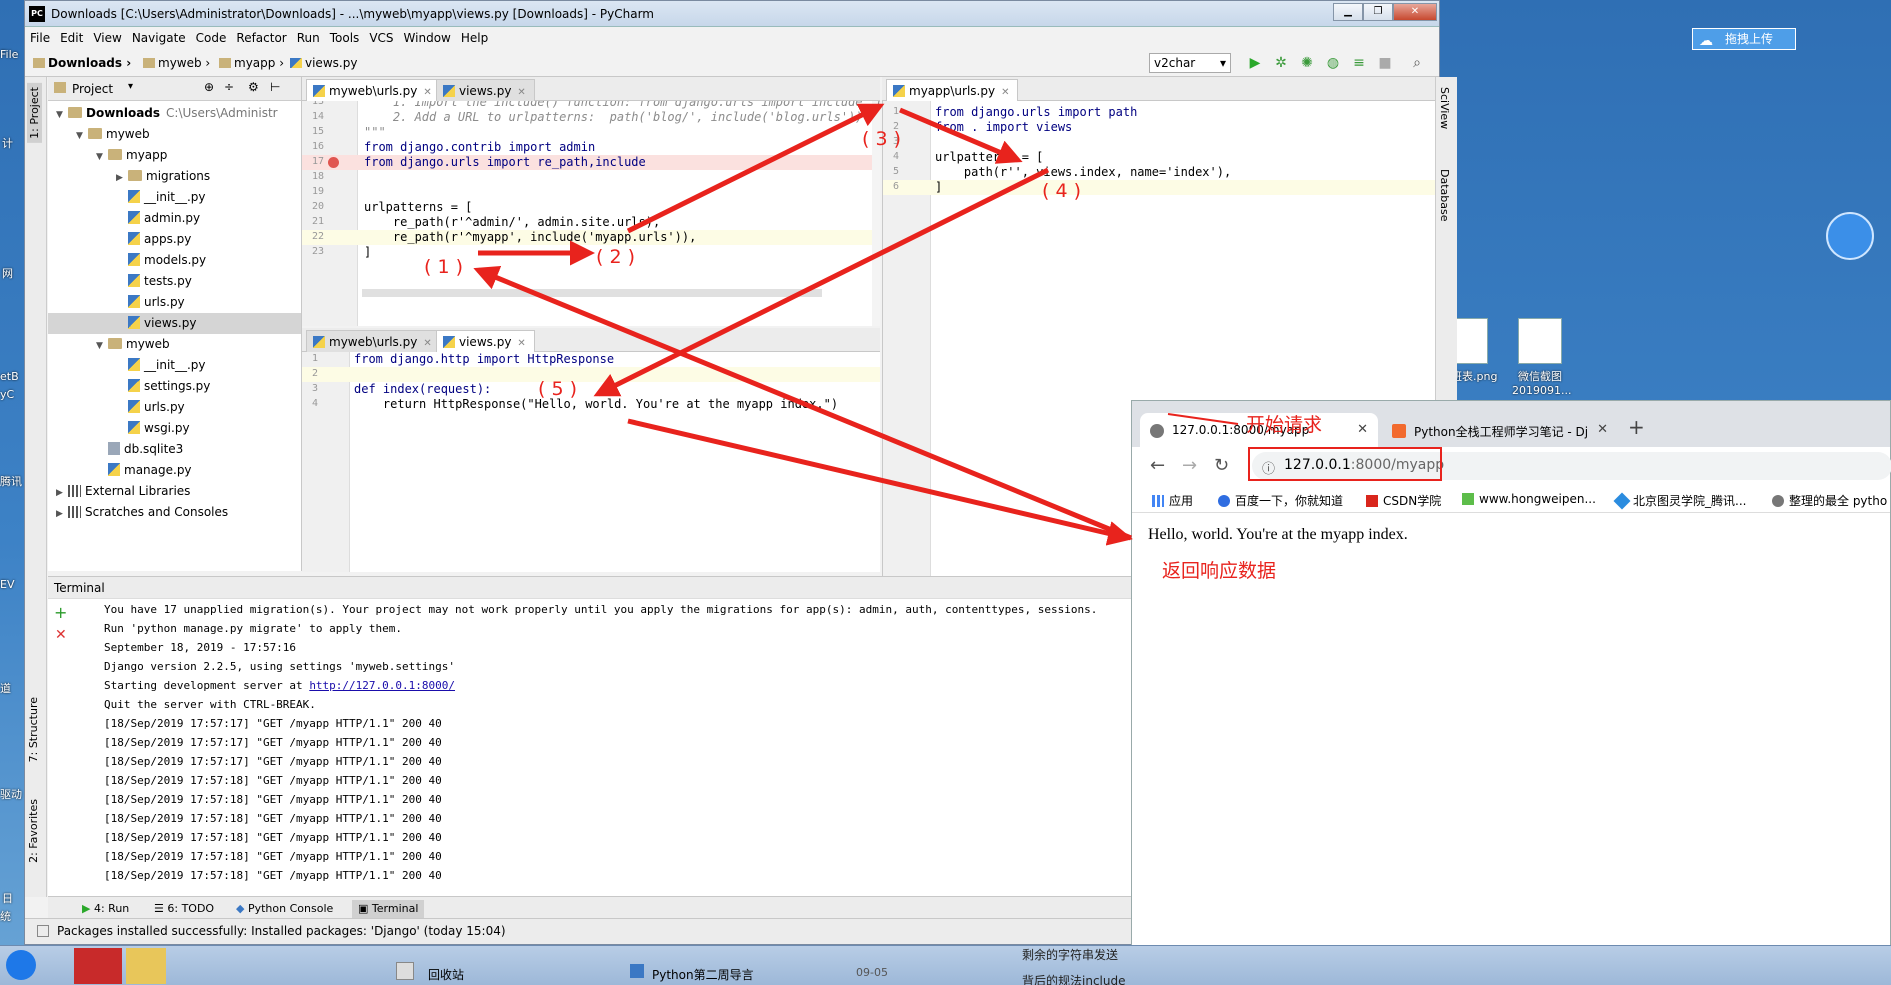  What do you see at coordinates (443, 267) in the screenshot?
I see `step-1-label: ( 1 )` at bounding box center [443, 267].